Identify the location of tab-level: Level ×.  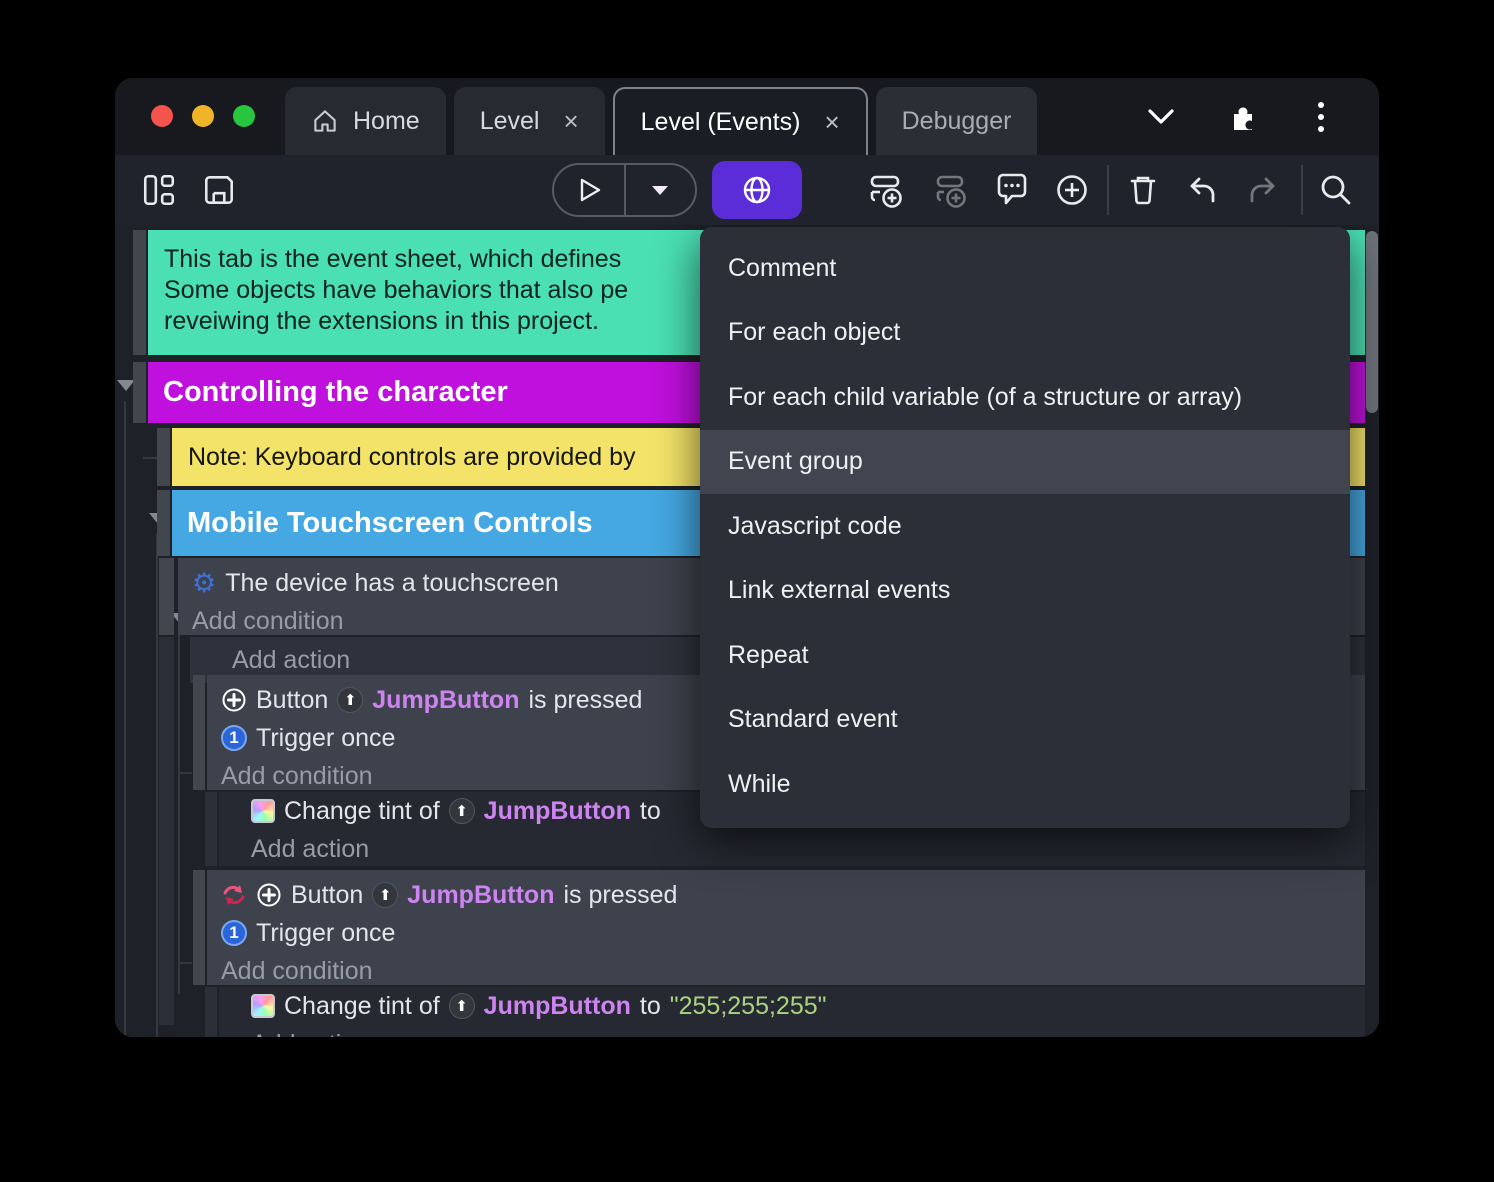
(529, 121).